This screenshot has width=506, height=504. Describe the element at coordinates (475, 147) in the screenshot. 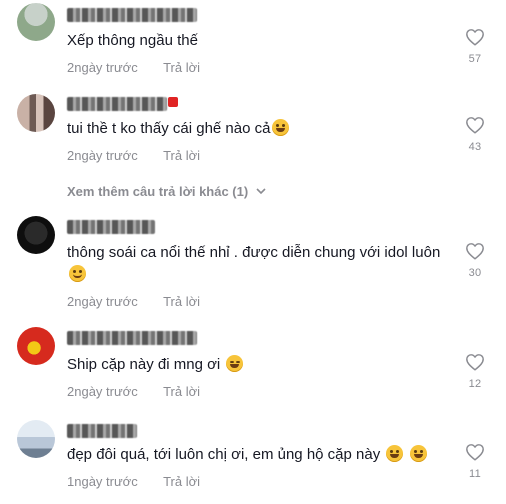

I see `like-count: 43` at that location.